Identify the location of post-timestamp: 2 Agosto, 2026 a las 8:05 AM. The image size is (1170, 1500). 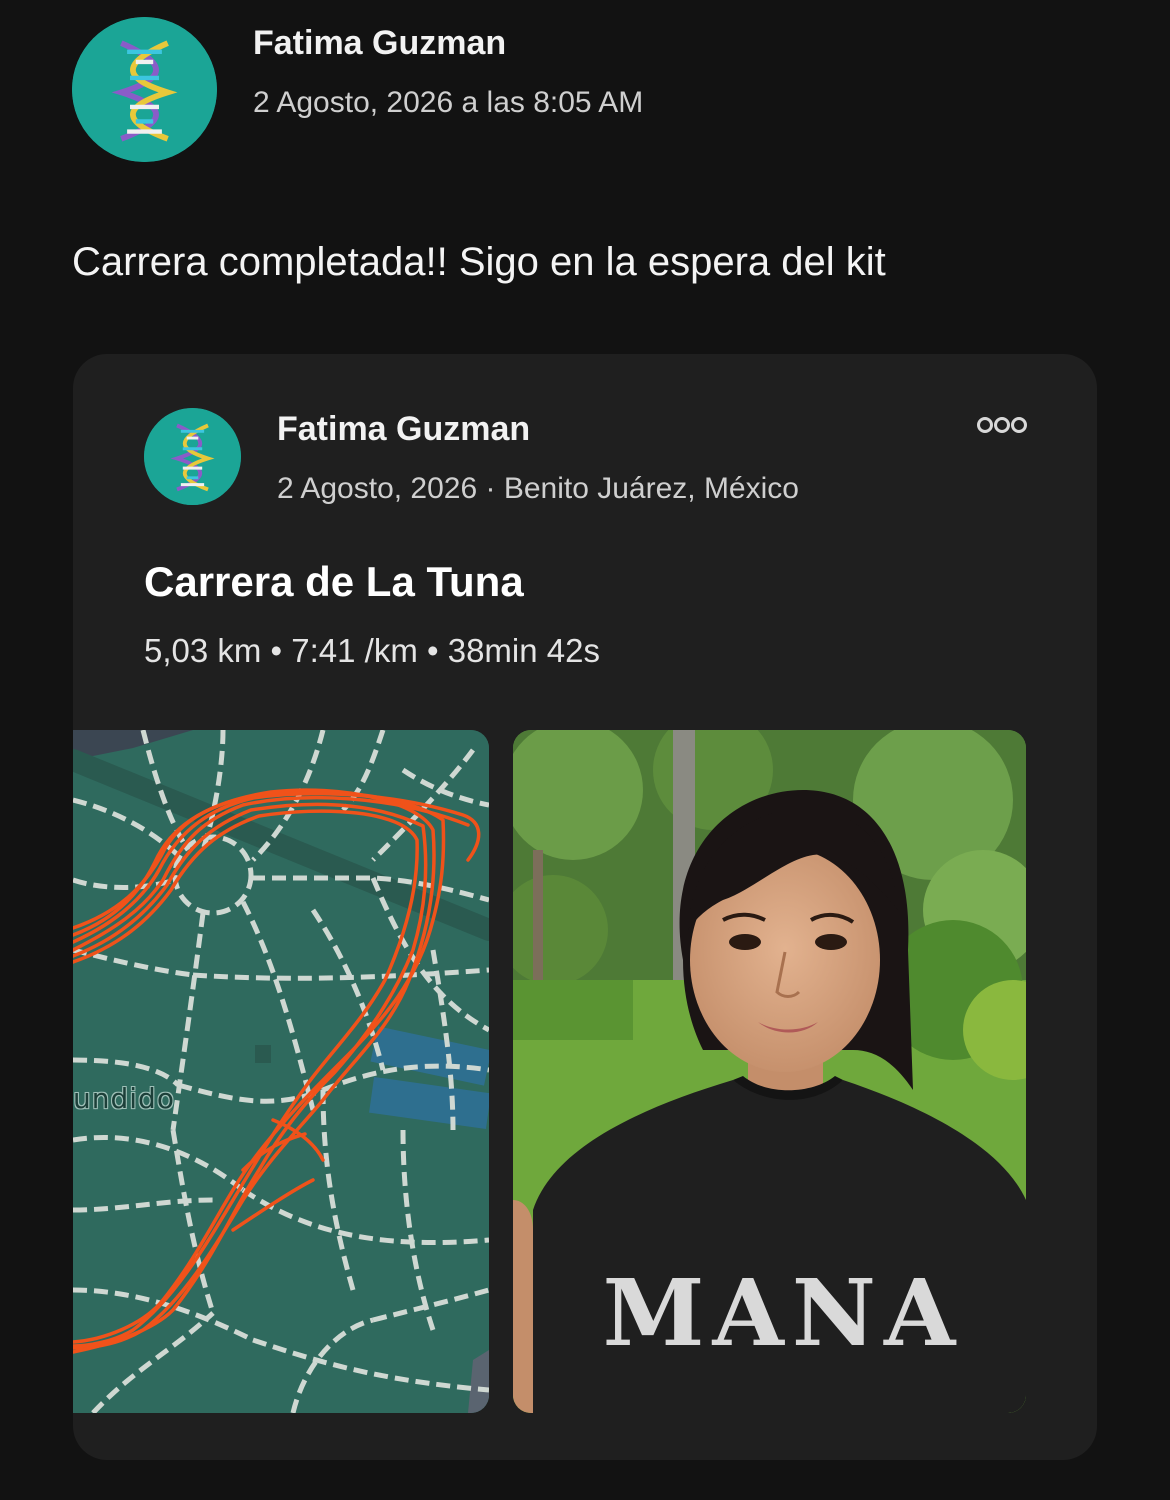
(448, 102).